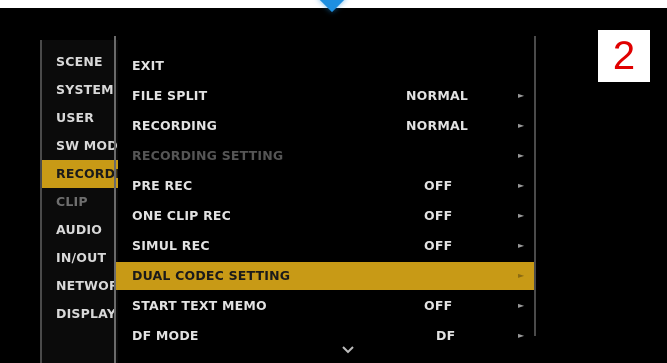 The image size is (667, 363). What do you see at coordinates (80, 314) in the screenshot?
I see `main-menu-item-display: DISPLAY` at bounding box center [80, 314].